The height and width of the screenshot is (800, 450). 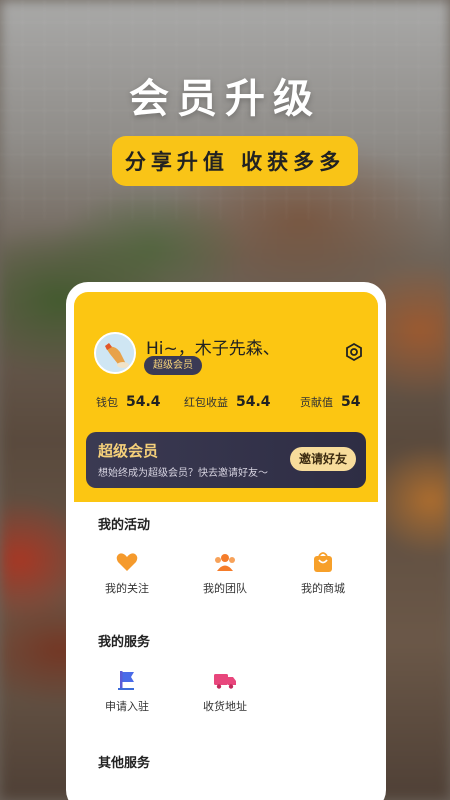 I want to click on activity-label: 我的关注, so click(x=127, y=588).